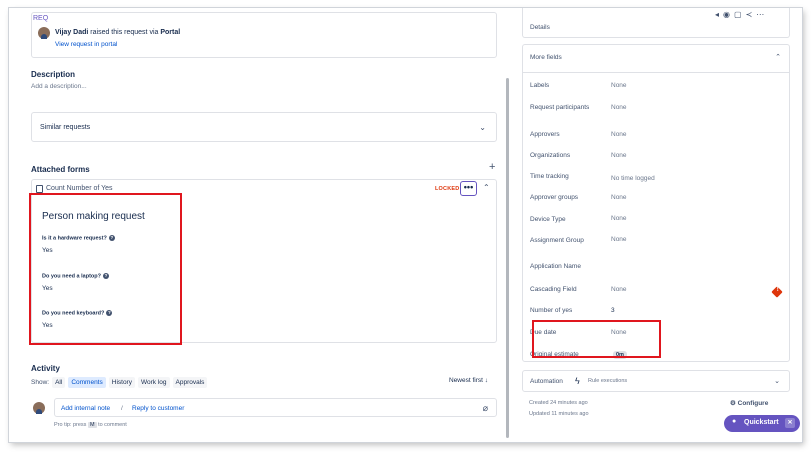  Describe the element at coordinates (633, 178) in the screenshot. I see `field-time-tracking-value: No time logged` at that location.